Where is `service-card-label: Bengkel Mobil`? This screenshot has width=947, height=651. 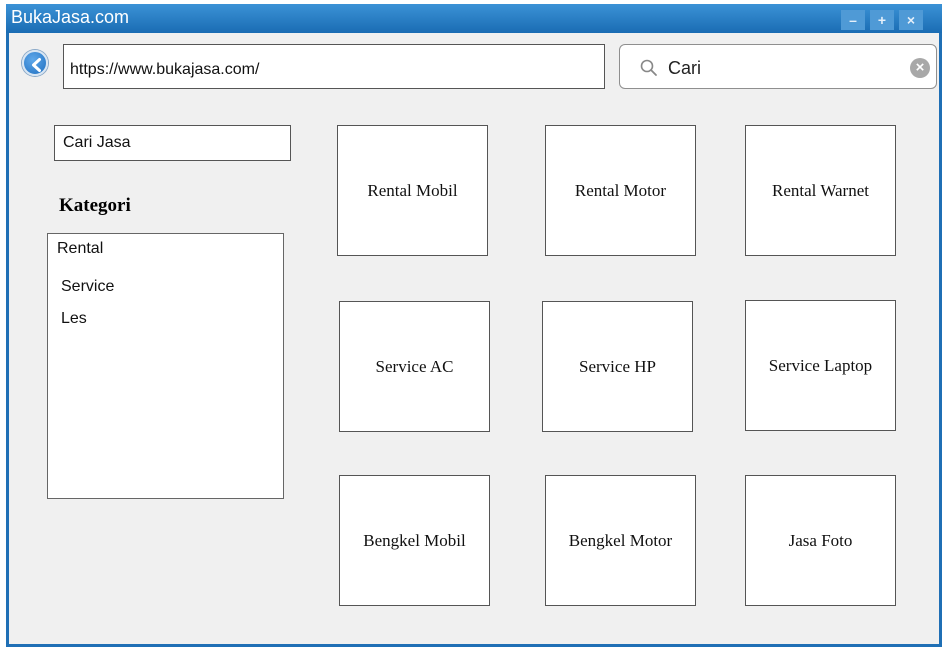 service-card-label: Bengkel Mobil is located at coordinates (414, 540).